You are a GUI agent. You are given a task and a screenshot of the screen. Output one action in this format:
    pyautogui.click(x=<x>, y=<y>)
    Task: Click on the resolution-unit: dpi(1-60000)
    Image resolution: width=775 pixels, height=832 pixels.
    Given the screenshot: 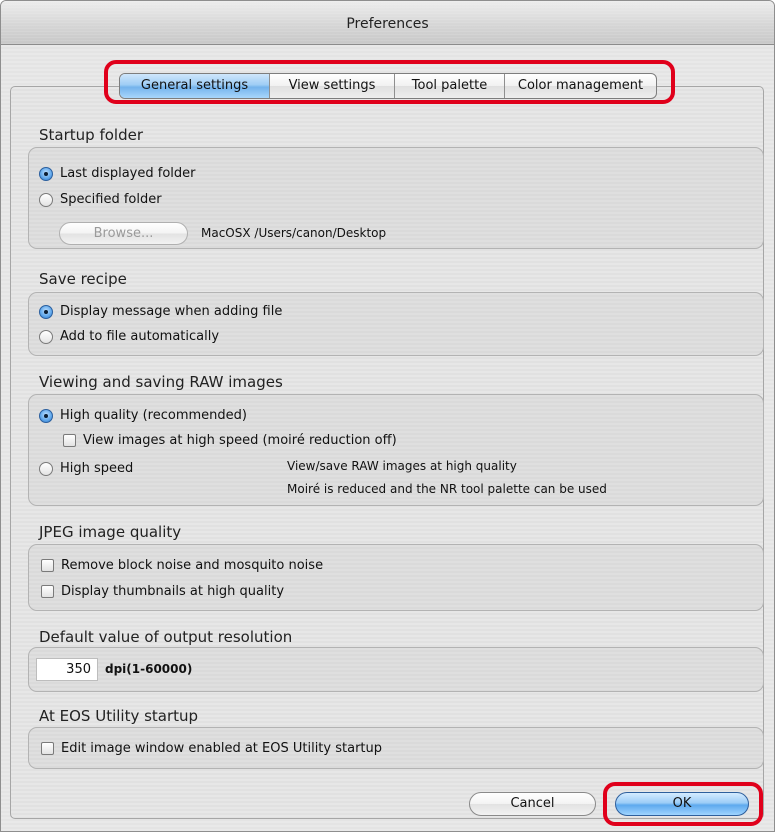 What is the action you would take?
    pyautogui.click(x=149, y=669)
    